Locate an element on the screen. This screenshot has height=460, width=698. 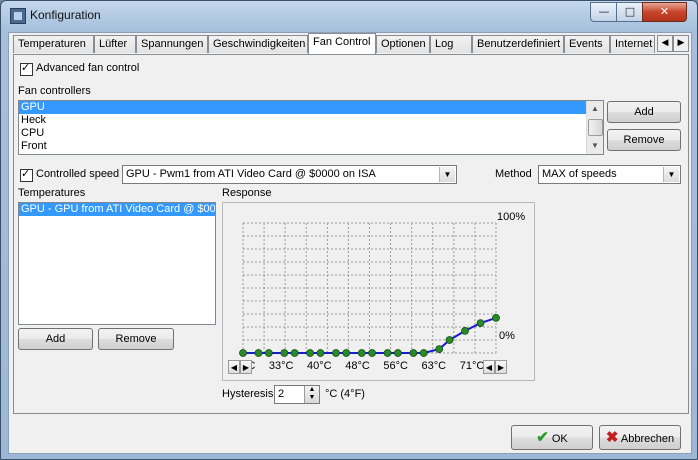
fan-controllers-list: GPU Heck CPU Front ▲ ▼ is located at coordinates (311, 127).